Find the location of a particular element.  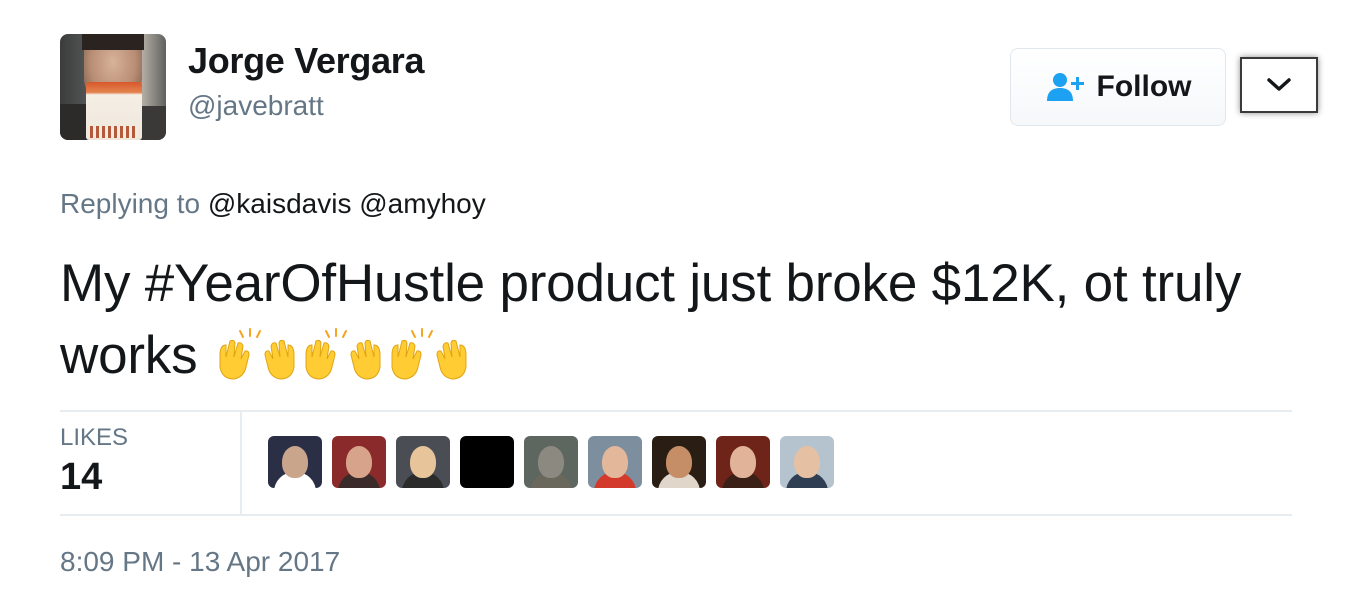

follow-button-label: Follow is located at coordinates (1144, 86).